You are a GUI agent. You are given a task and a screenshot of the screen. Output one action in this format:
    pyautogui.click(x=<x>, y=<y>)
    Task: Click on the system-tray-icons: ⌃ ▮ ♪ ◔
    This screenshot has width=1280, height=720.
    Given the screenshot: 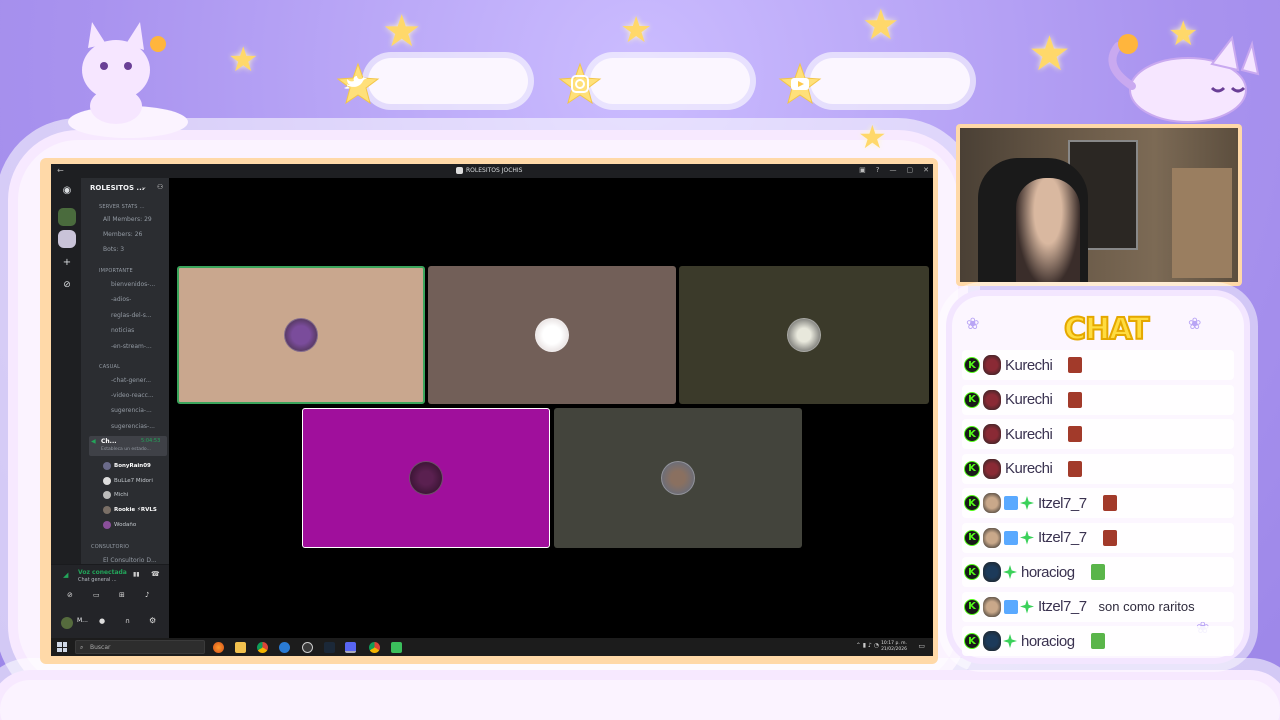 What is the action you would take?
    pyautogui.click(x=867, y=645)
    